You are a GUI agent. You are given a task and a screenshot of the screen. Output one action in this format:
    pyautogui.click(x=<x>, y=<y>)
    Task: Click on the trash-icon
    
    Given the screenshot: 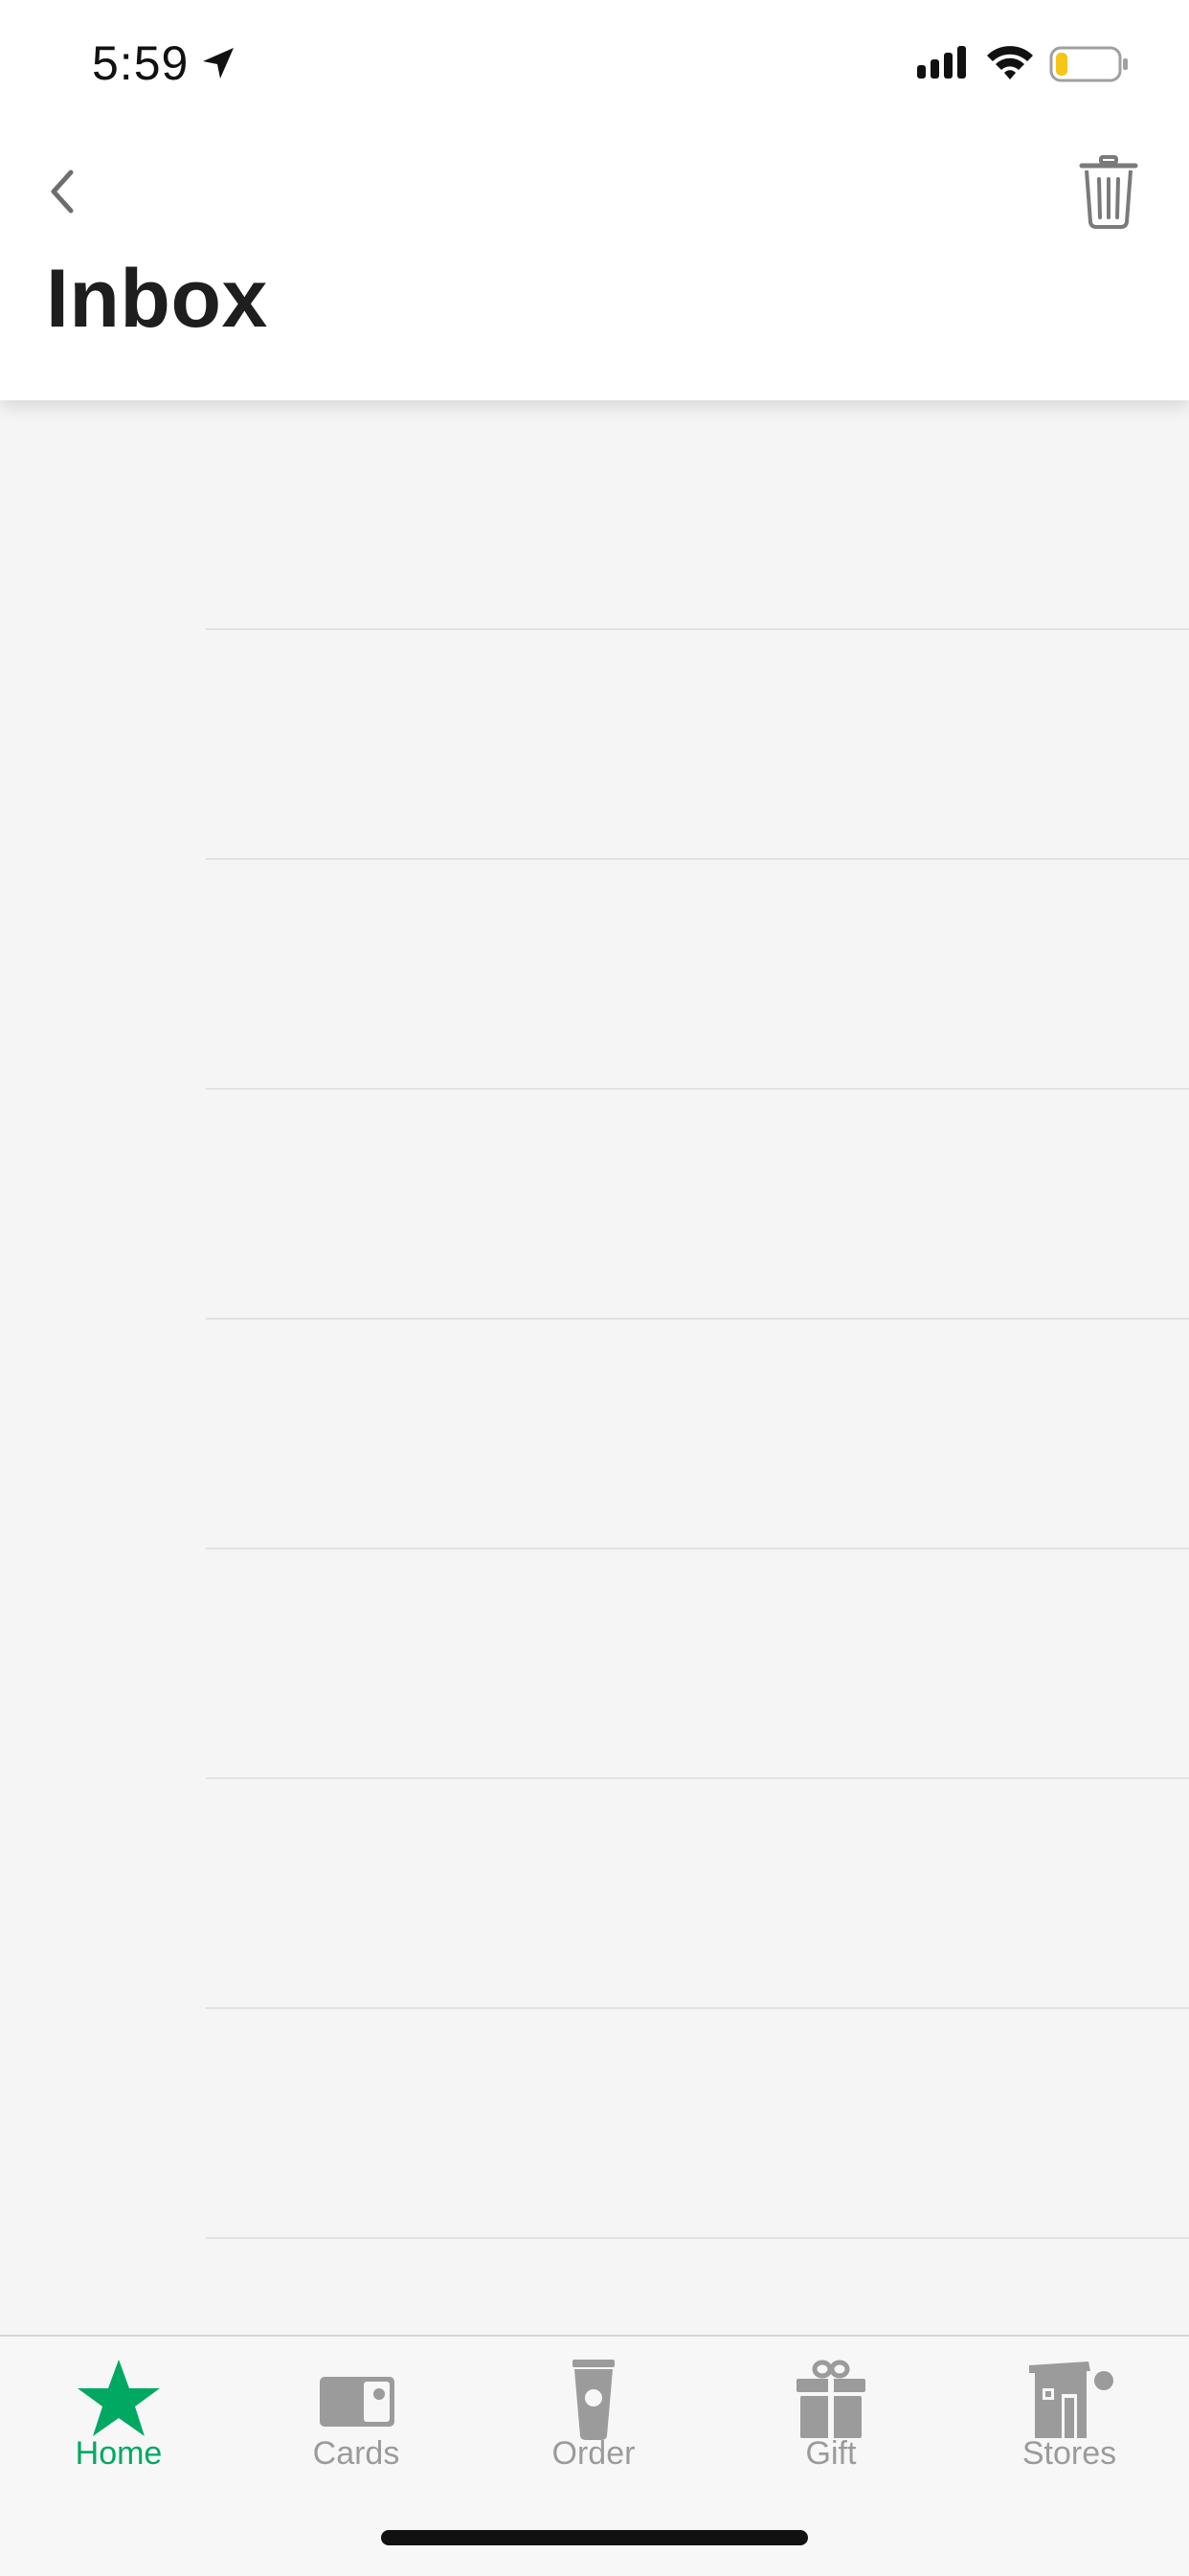 What is the action you would take?
    pyautogui.click(x=1108, y=192)
    